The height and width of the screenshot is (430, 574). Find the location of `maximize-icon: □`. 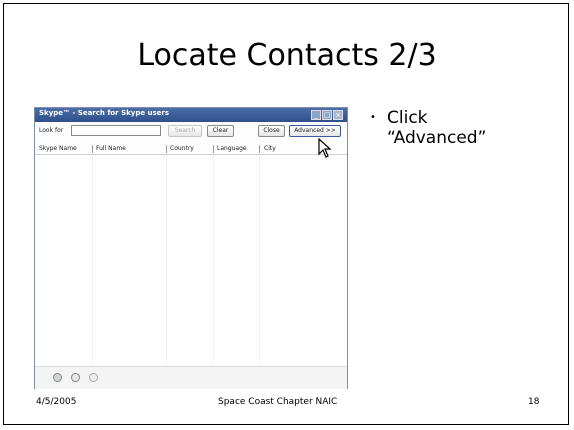

maximize-icon: □ is located at coordinates (327, 115).